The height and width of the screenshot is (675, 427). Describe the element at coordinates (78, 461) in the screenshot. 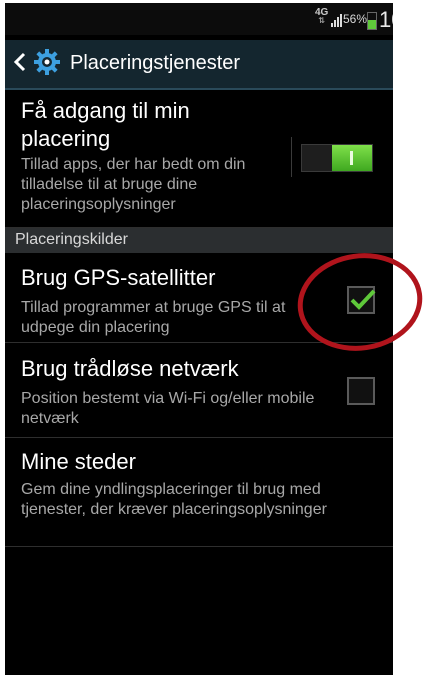

I see `my-places-title: Mine steder` at that location.